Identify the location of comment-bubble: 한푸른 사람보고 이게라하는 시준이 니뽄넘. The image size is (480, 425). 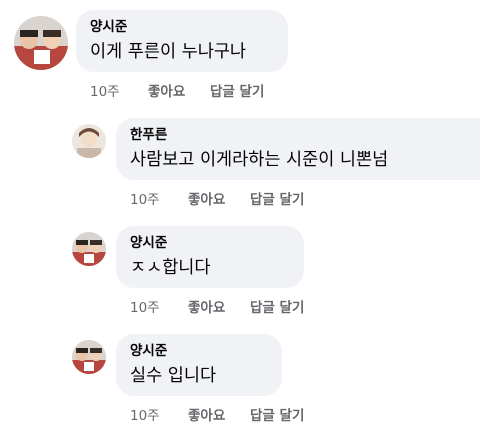
(298, 149).